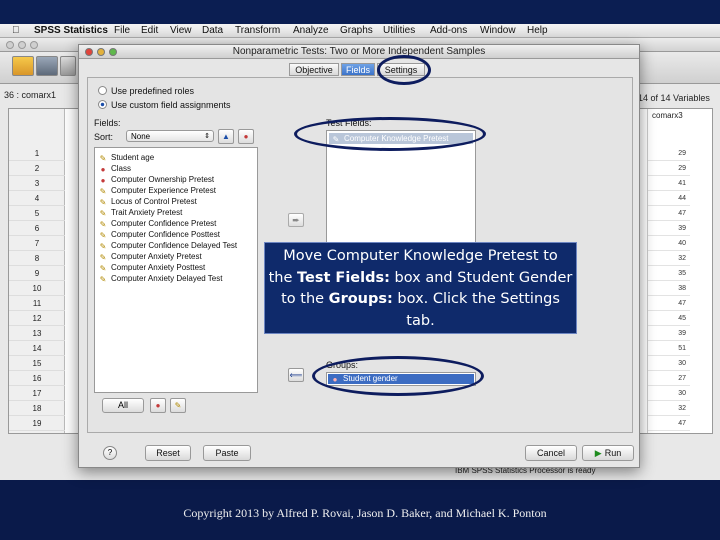 Image resolution: width=720 pixels, height=540 pixels. I want to click on list-item: ✎ Computer Confidence Posttest, so click(159, 234).